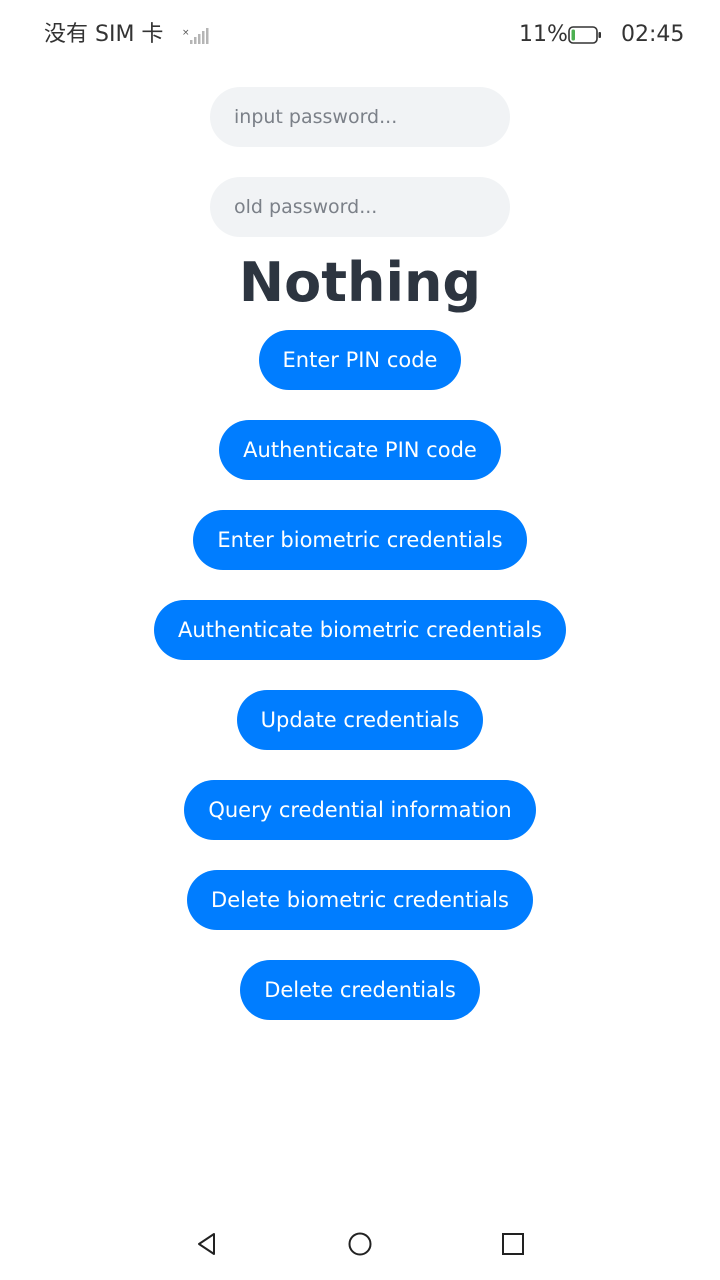  I want to click on recent-apps-icon, so click(513, 1244).